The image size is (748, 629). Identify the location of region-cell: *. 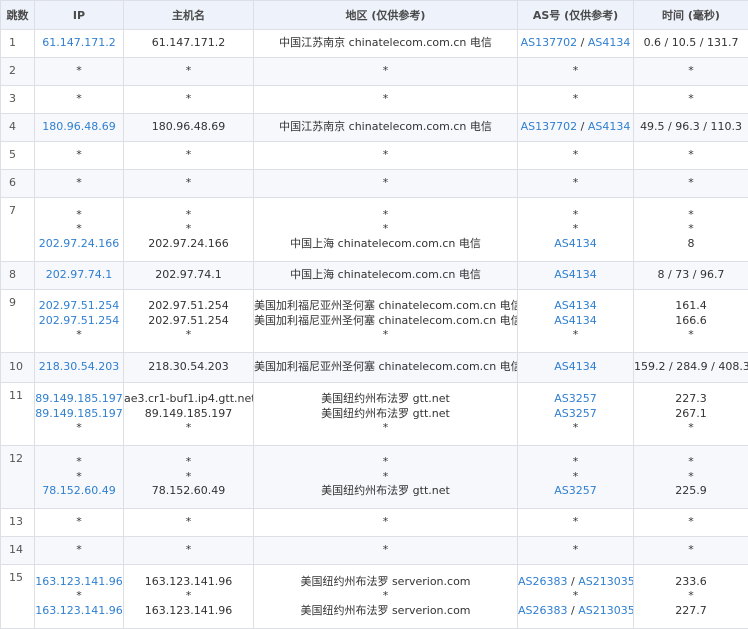
(386, 72).